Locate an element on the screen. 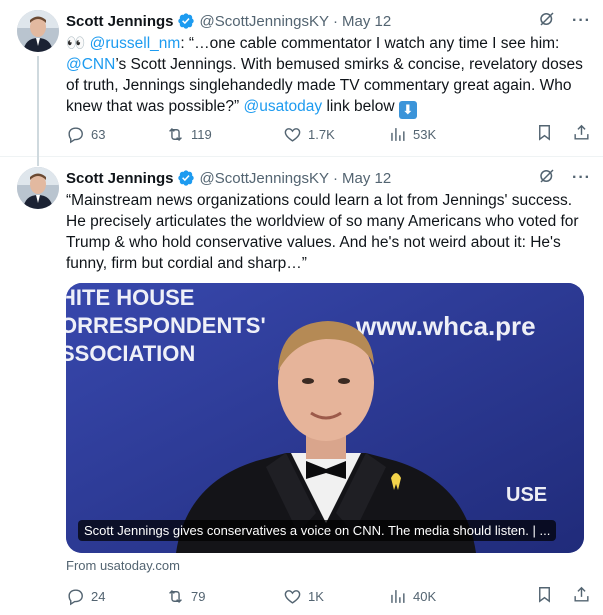  retweet-button: 119 is located at coordinates (224, 134).